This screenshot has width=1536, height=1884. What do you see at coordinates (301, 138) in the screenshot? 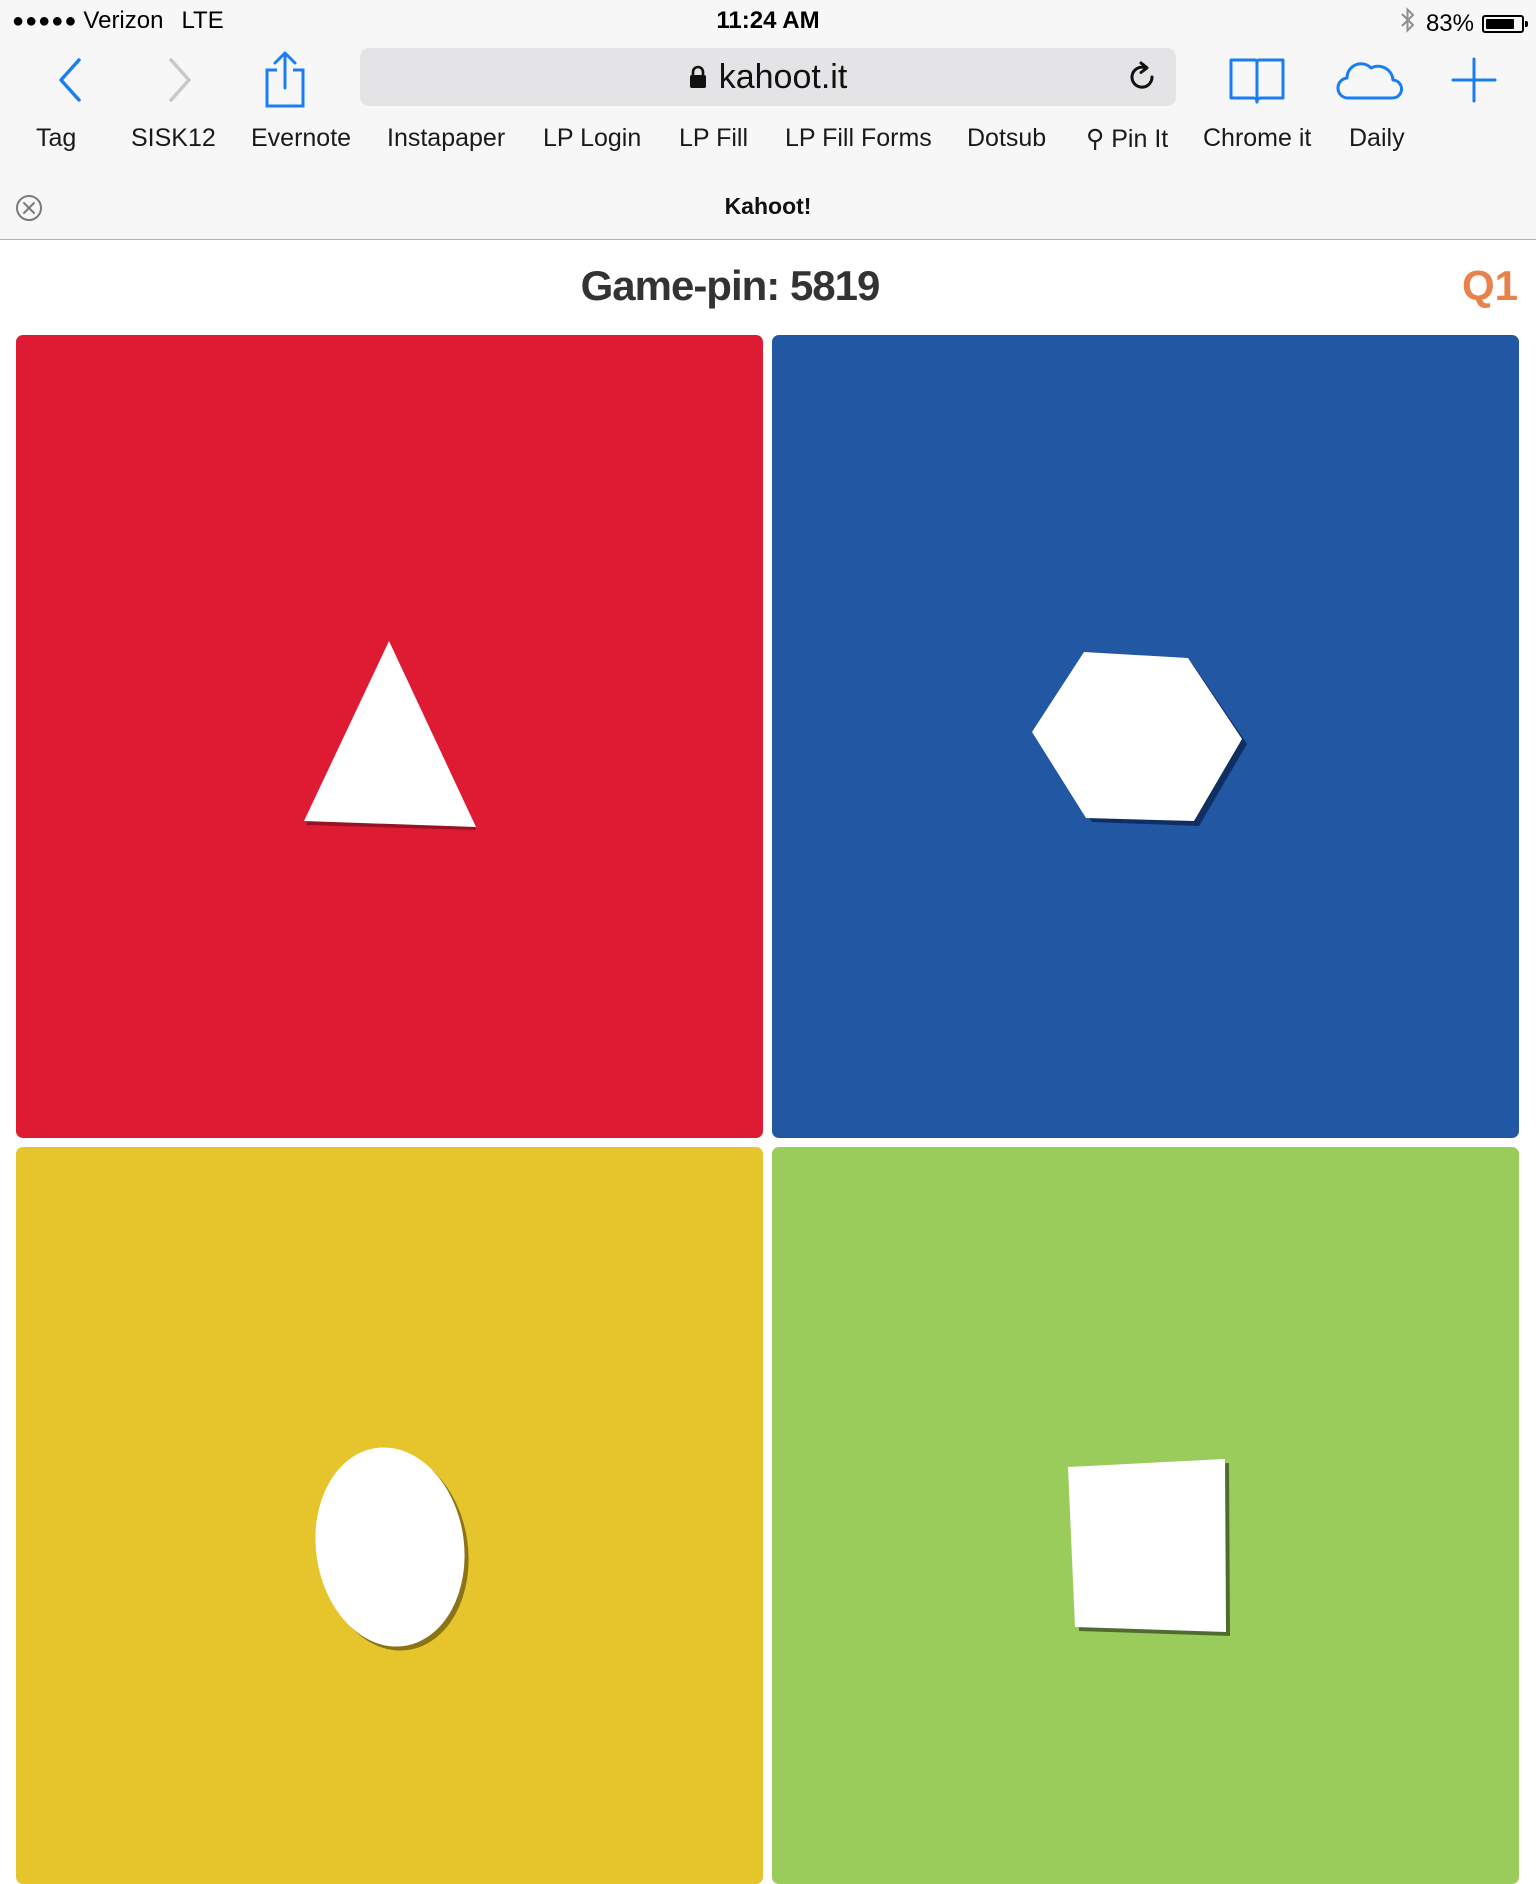
I see `bookmark-item: Evernote` at bounding box center [301, 138].